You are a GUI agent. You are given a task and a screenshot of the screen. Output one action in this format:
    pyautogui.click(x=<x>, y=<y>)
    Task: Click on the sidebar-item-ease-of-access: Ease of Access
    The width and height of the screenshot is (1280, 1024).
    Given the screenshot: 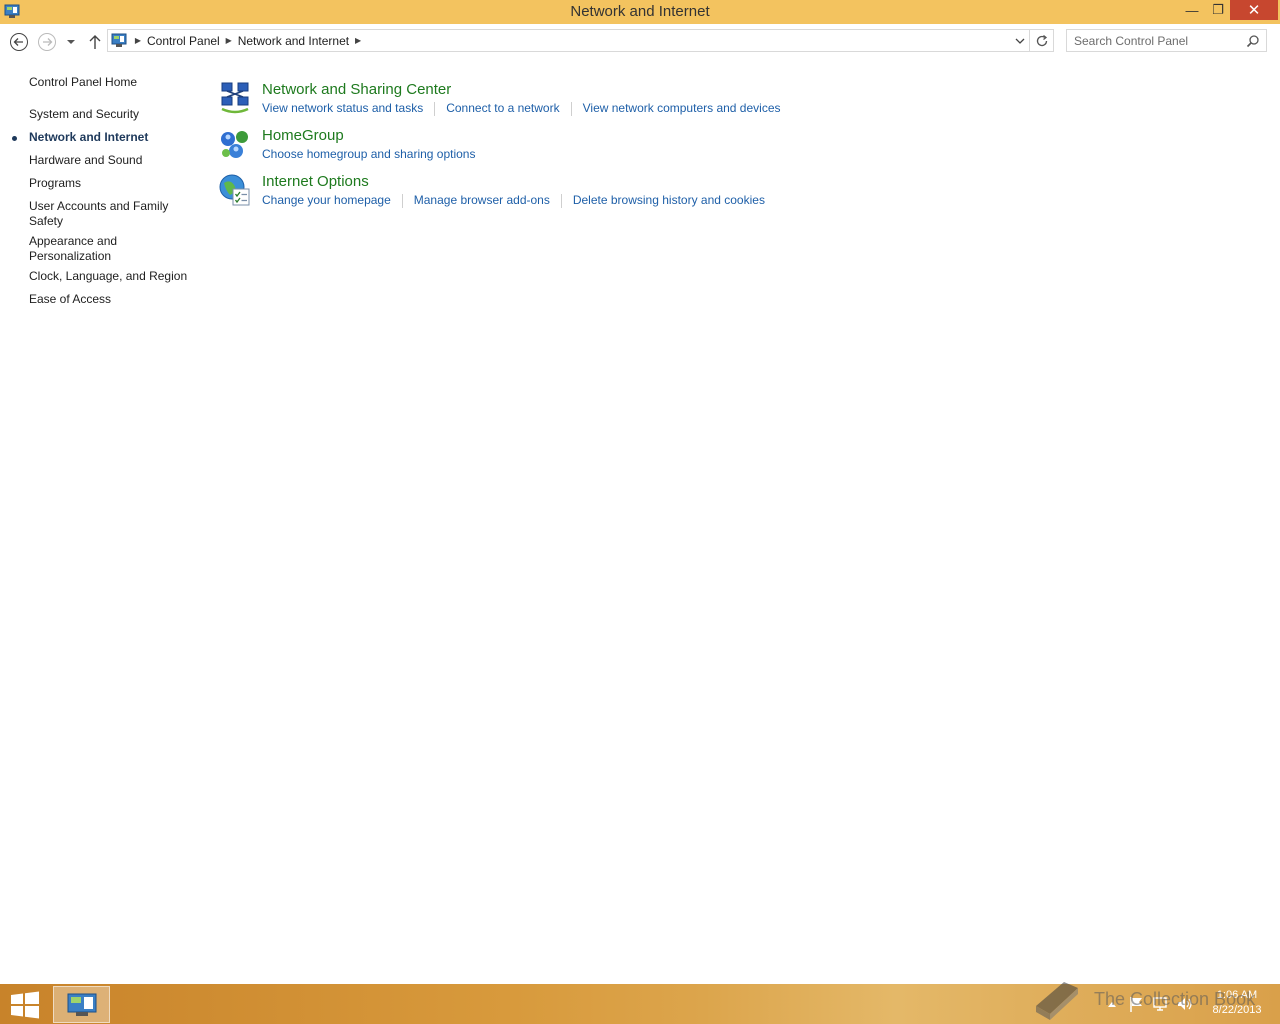 What is the action you would take?
    pyautogui.click(x=111, y=299)
    